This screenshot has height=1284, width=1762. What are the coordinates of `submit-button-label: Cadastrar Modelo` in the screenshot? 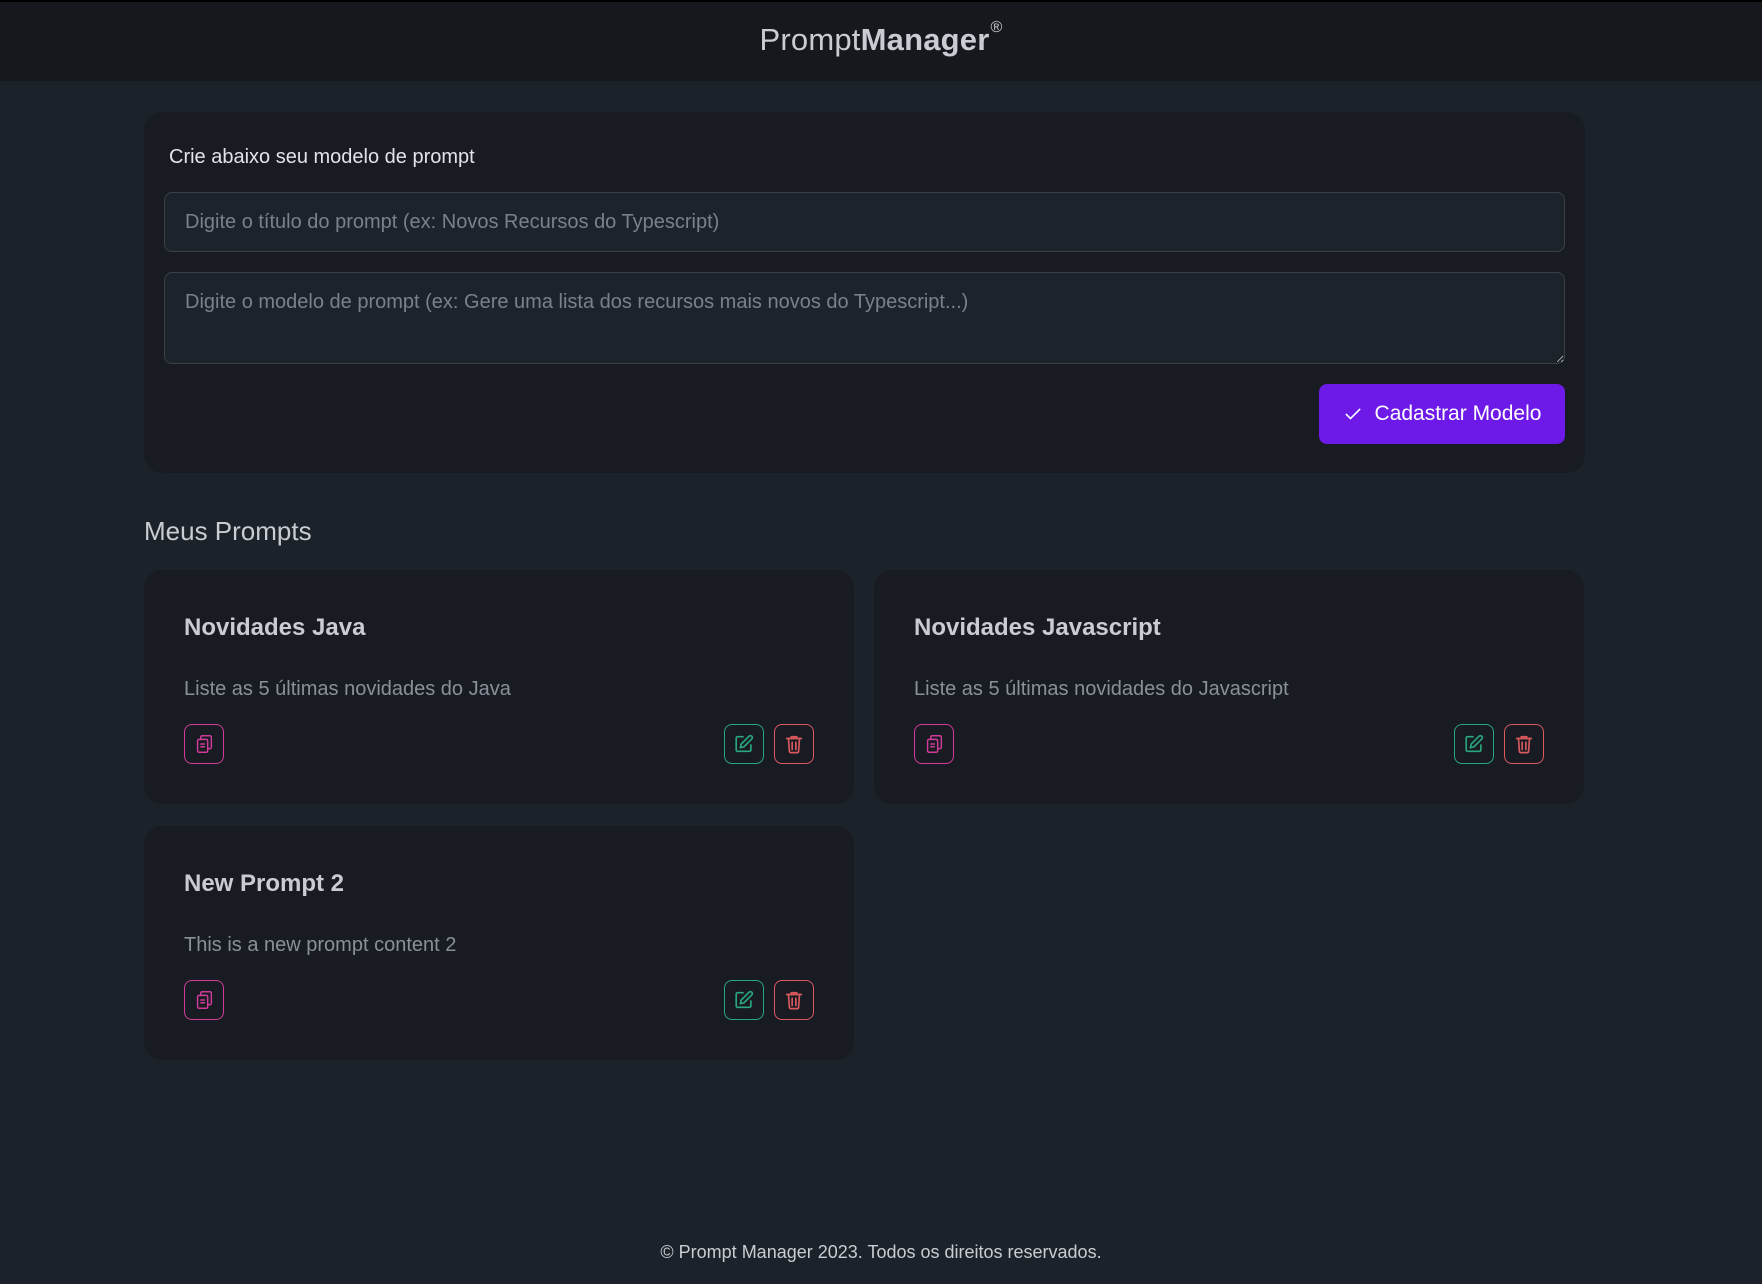 It's located at (1458, 413).